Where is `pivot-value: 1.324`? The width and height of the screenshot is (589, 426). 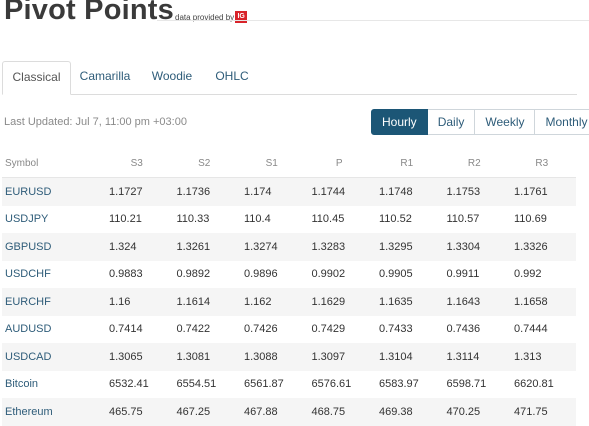
pivot-value: 1.324 is located at coordinates (123, 246).